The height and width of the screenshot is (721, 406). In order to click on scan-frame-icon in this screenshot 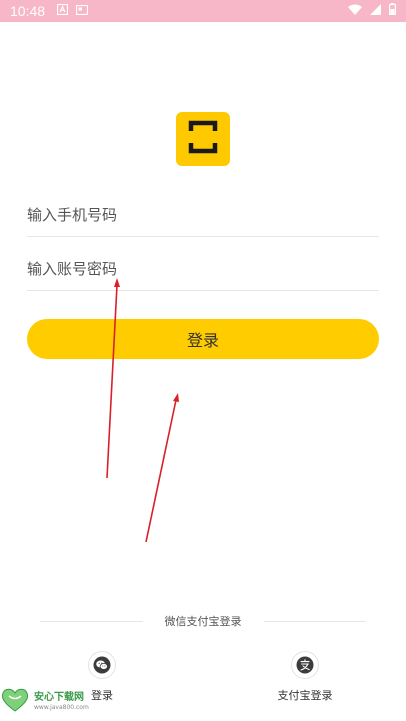, I will do `click(203, 139)`.